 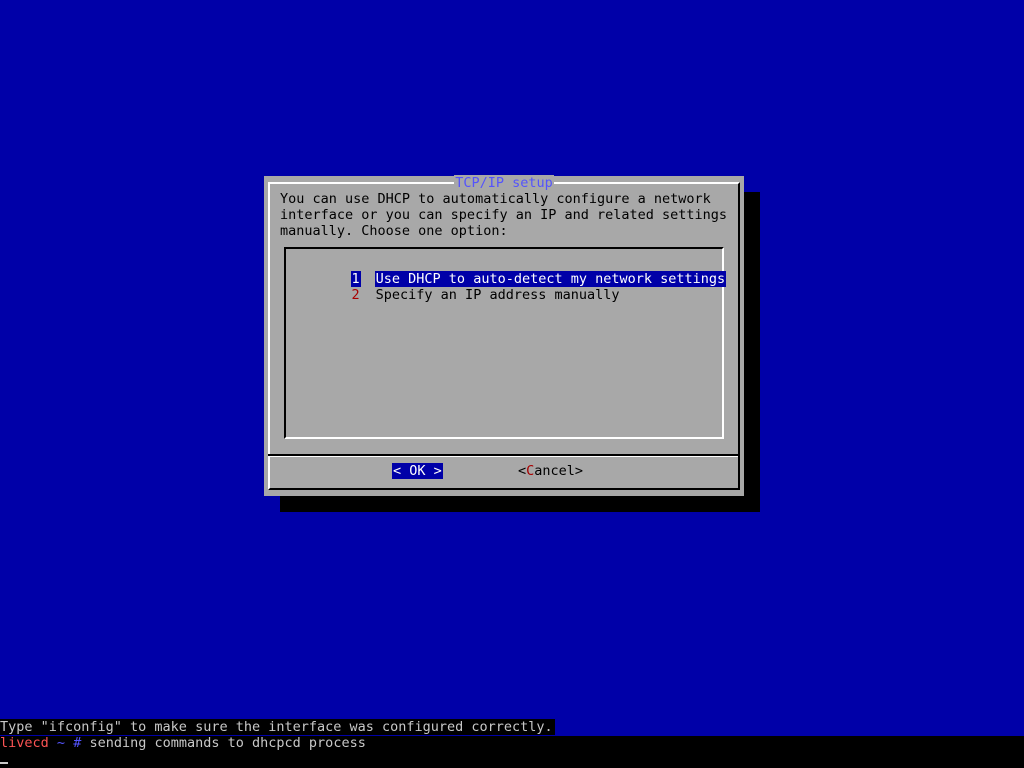 What do you see at coordinates (77, 743) in the screenshot?
I see `prompt-hash: #` at bounding box center [77, 743].